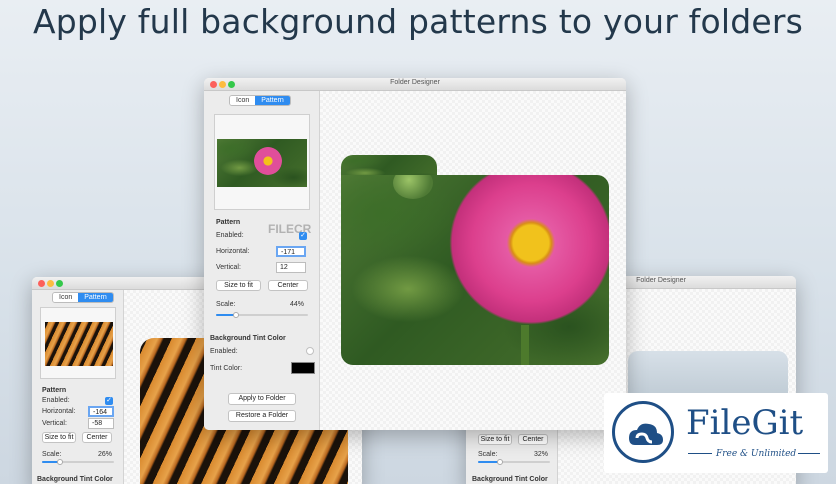  I want to click on left-scale-label: Scale:, so click(52, 454).